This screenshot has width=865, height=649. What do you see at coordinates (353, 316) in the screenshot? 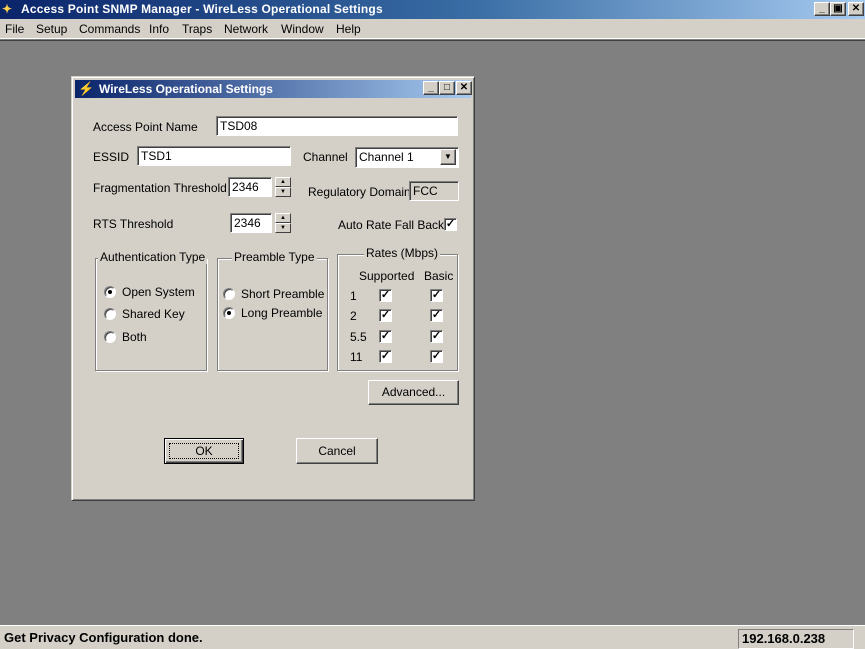
I see `rate-label: 2` at bounding box center [353, 316].